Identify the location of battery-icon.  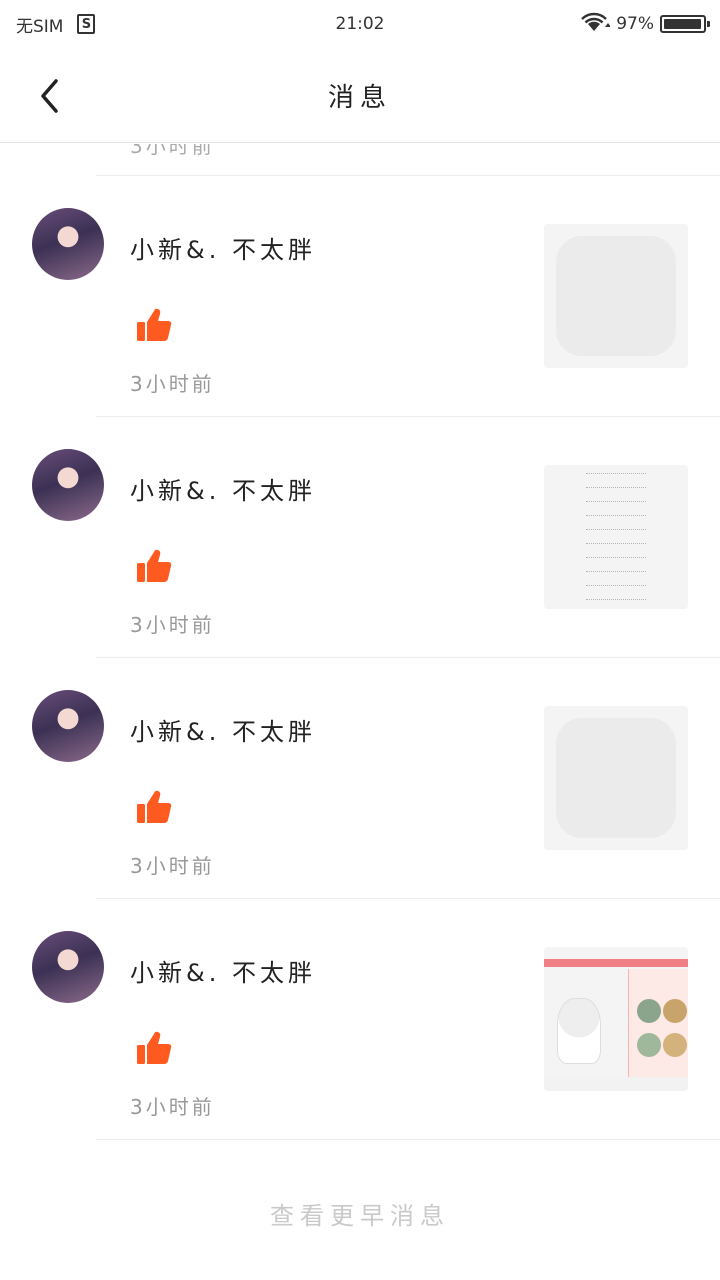
(685, 24).